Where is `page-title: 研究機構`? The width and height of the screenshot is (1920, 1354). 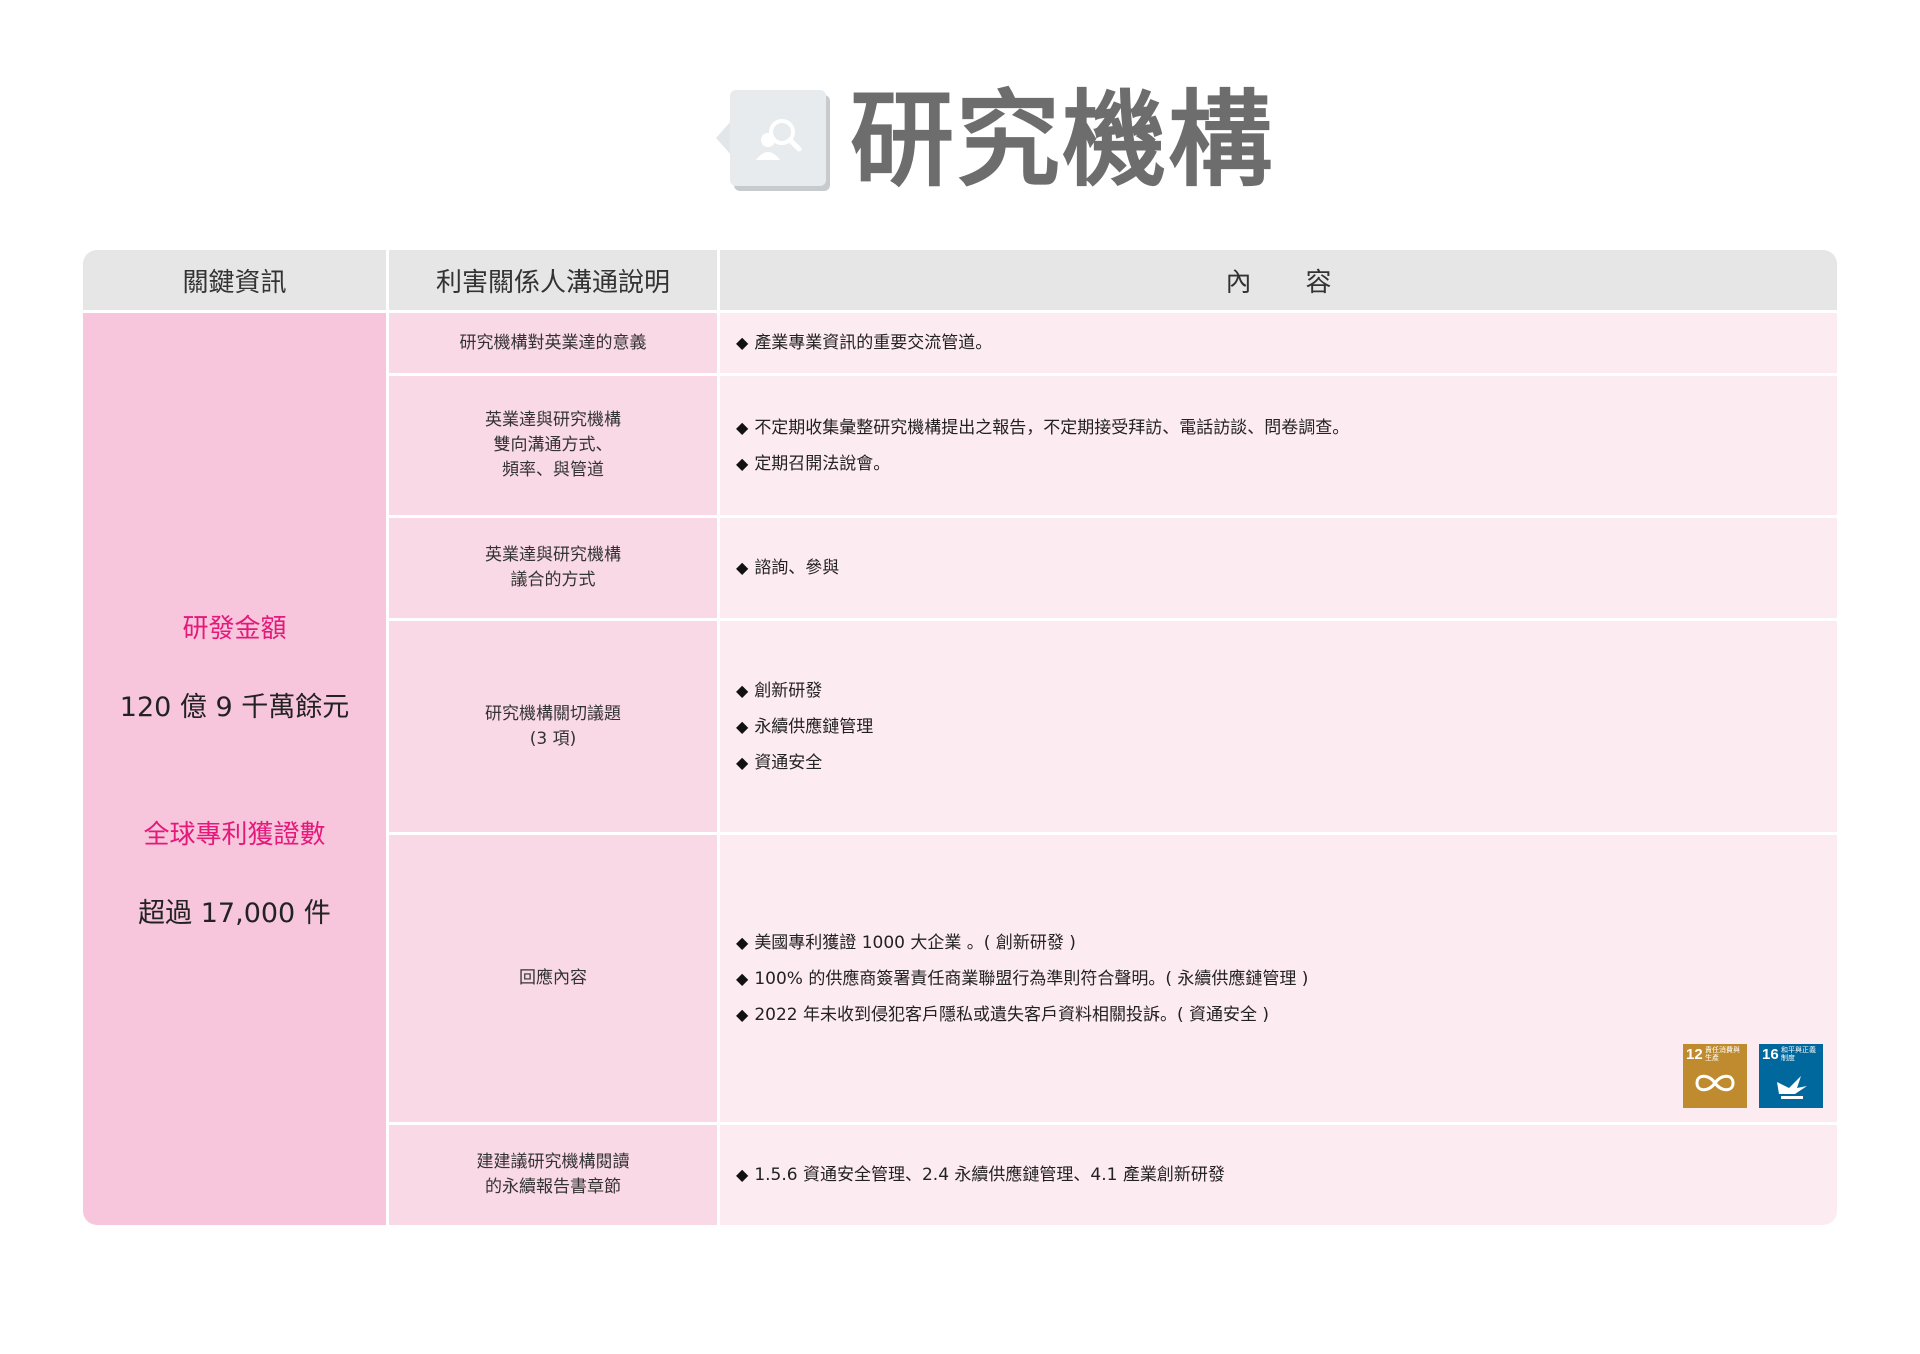
page-title: 研究機構 is located at coordinates (1062, 140).